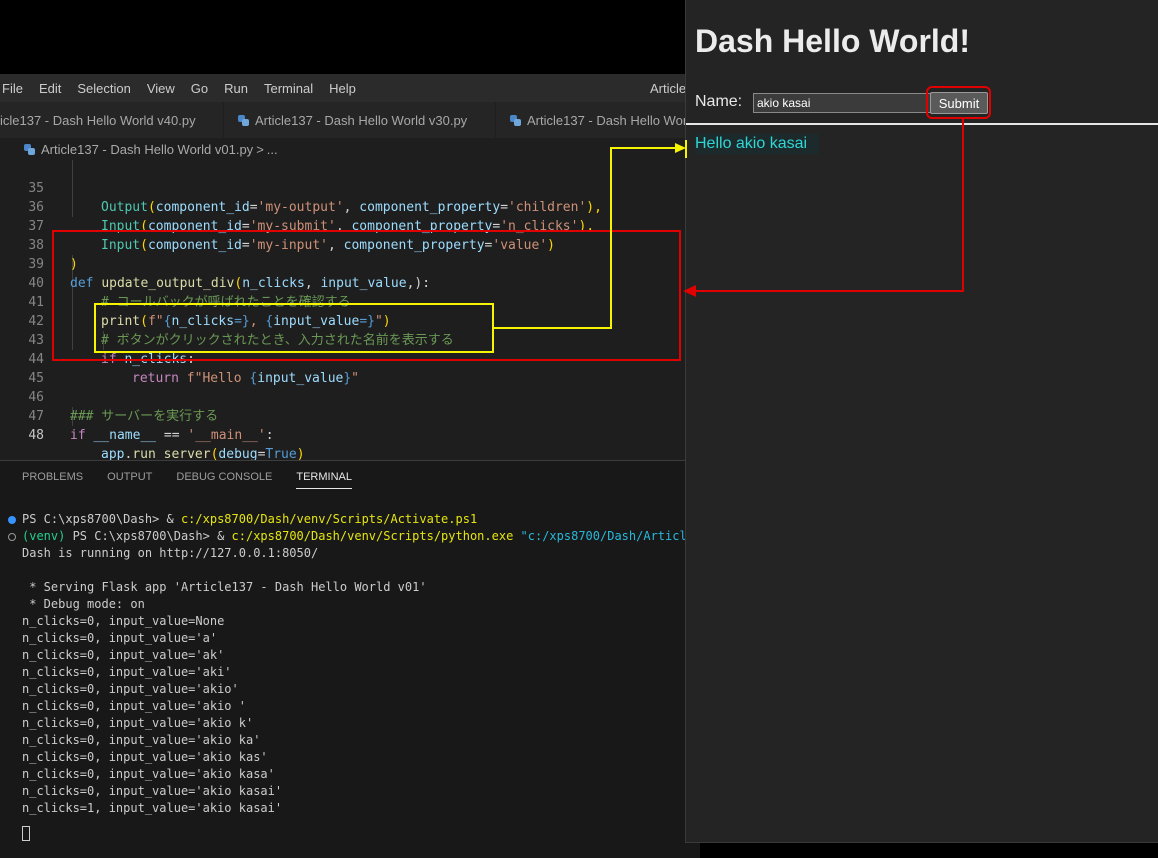  What do you see at coordinates (129, 480) in the screenshot?
I see `tab-output: OUTPUT` at bounding box center [129, 480].